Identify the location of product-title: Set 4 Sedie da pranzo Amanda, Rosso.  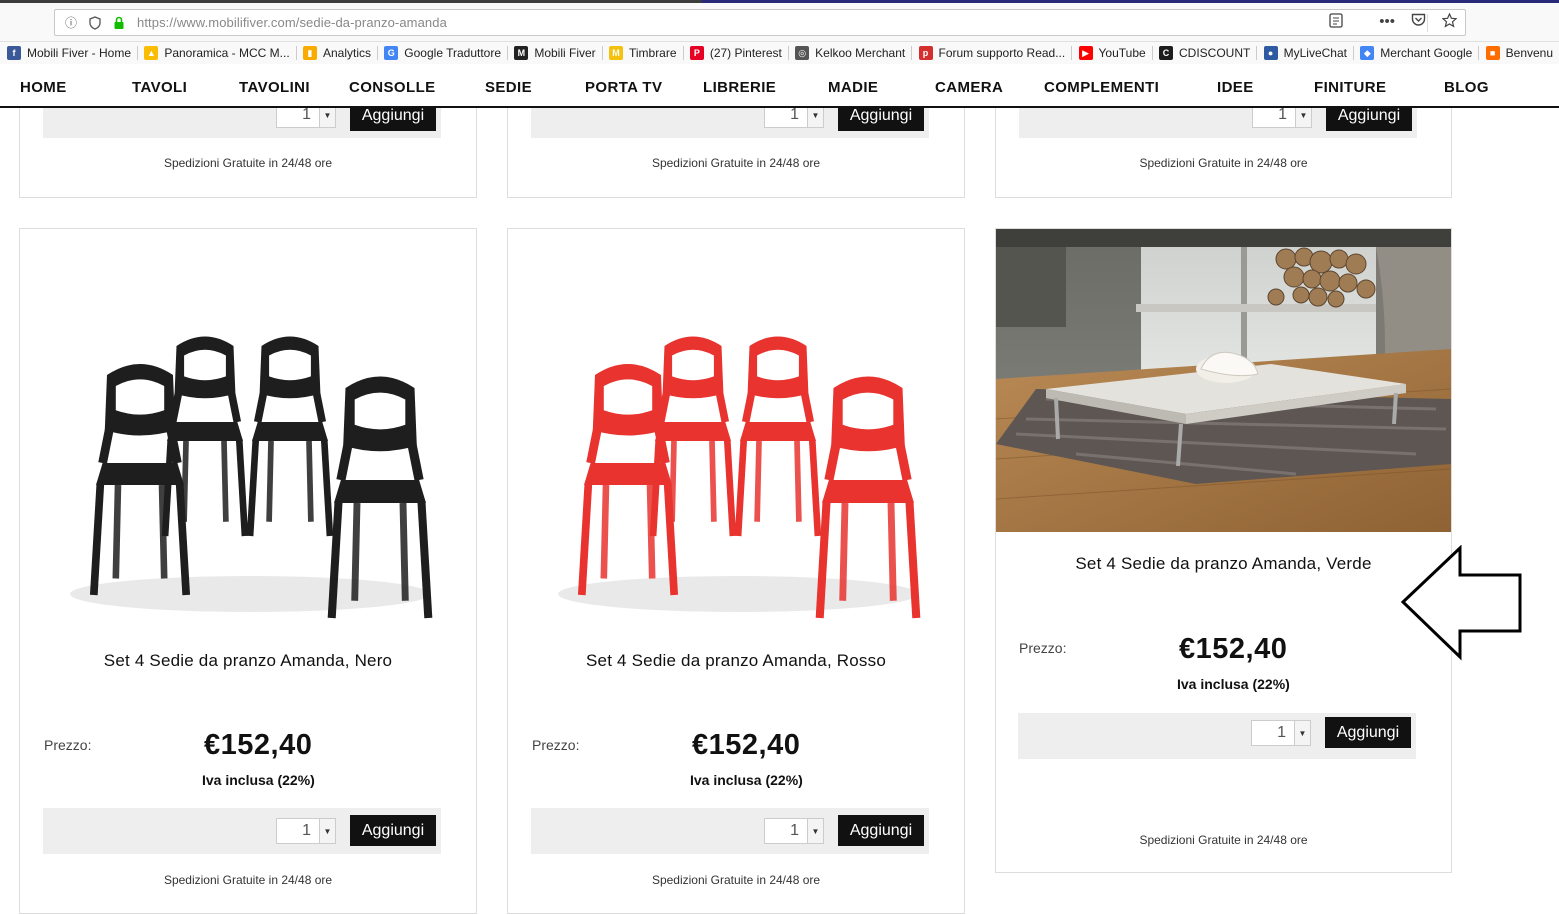
(736, 661).